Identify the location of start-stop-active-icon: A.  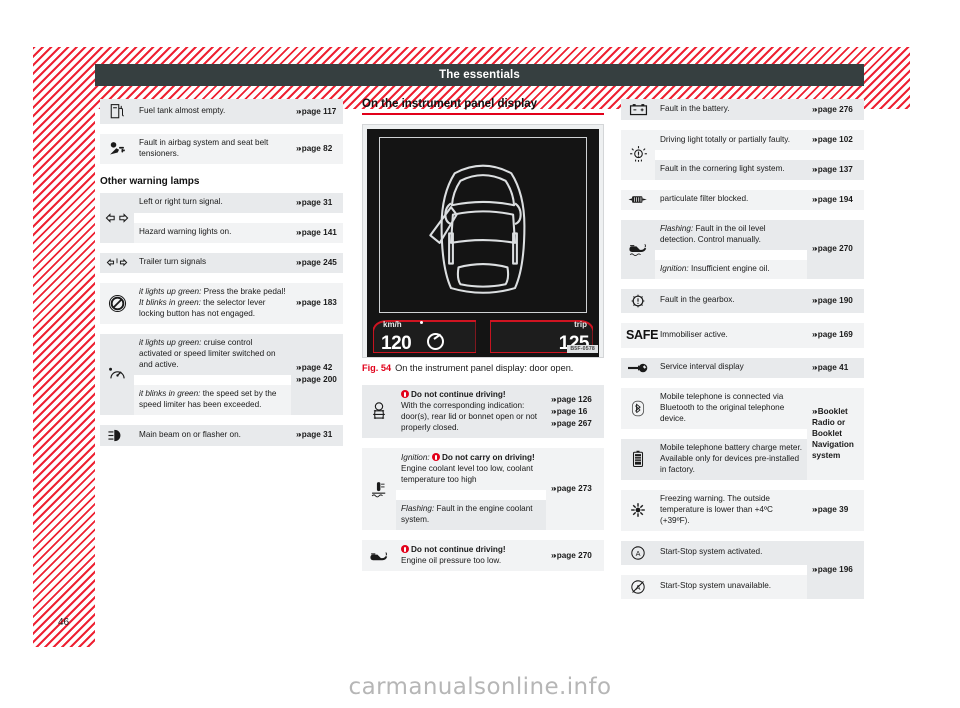
(638, 552).